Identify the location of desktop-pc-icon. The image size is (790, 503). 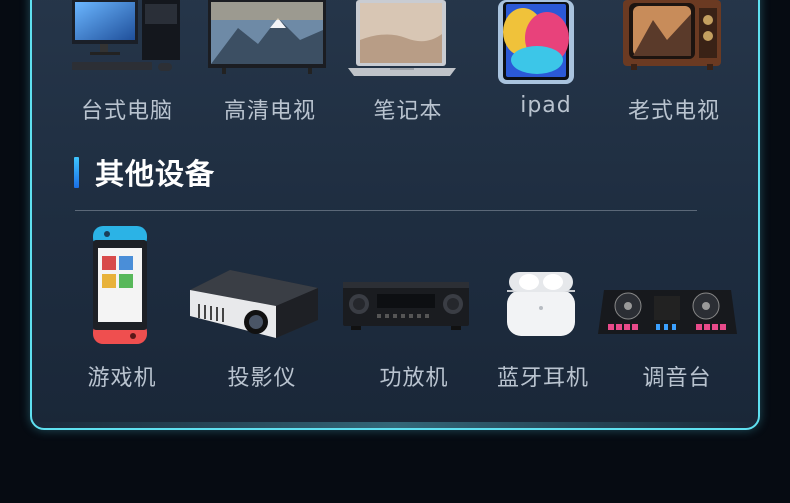
(127, 37).